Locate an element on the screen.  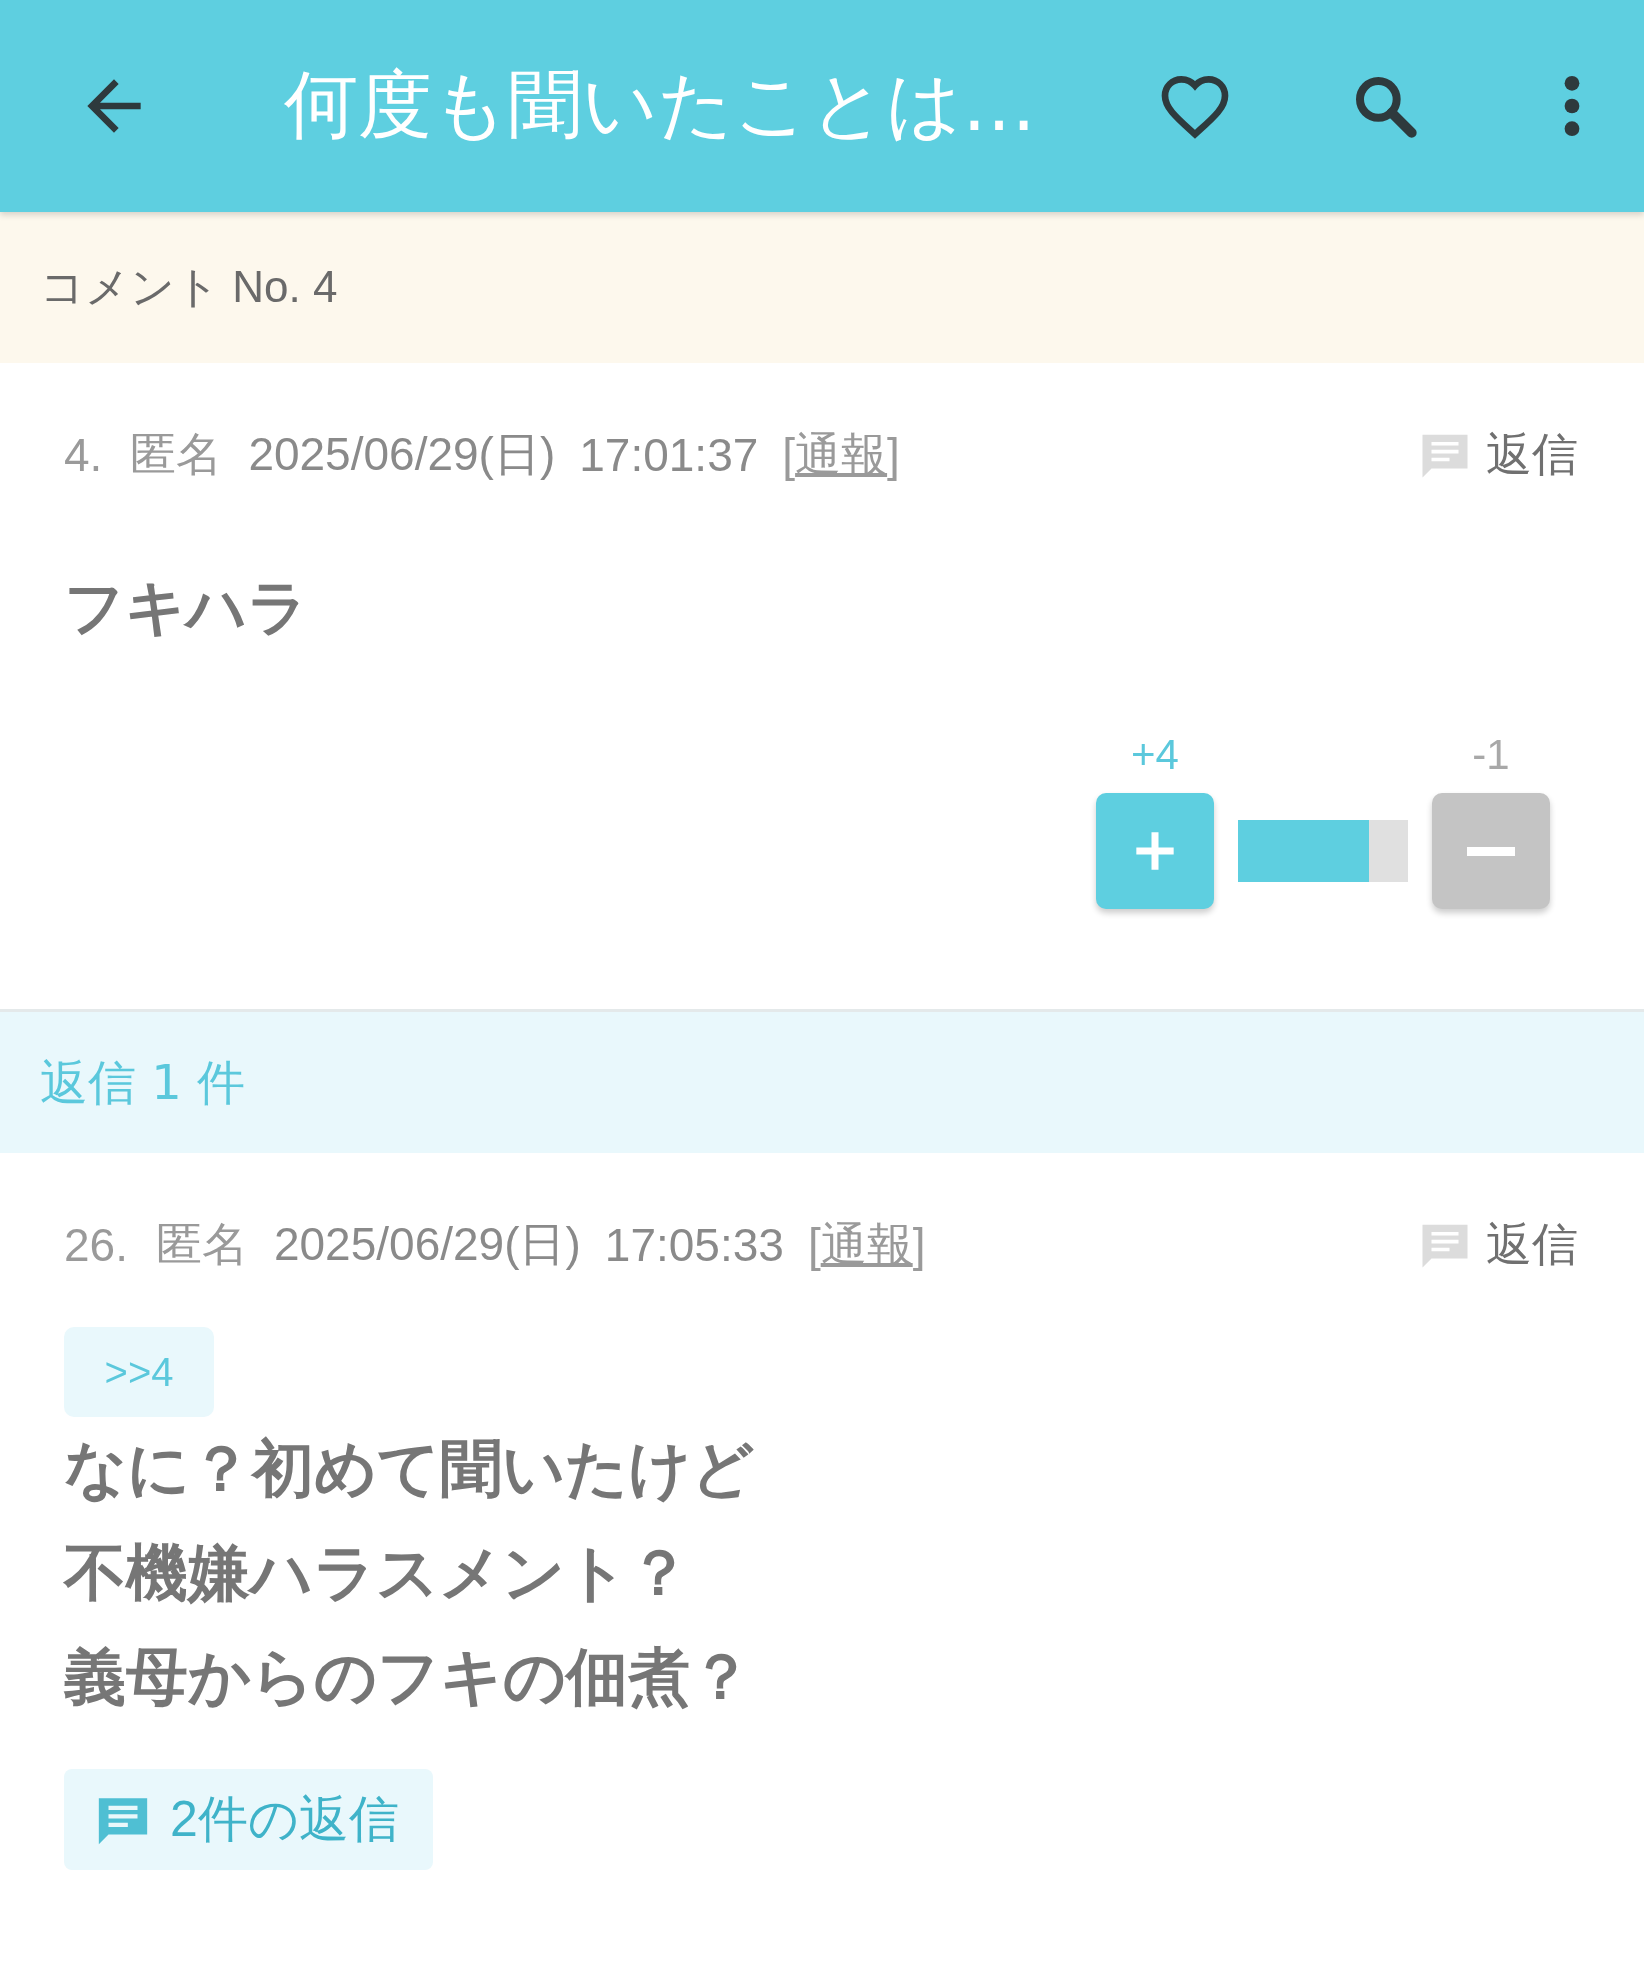
quote-link: >>4 is located at coordinates (139, 1372).